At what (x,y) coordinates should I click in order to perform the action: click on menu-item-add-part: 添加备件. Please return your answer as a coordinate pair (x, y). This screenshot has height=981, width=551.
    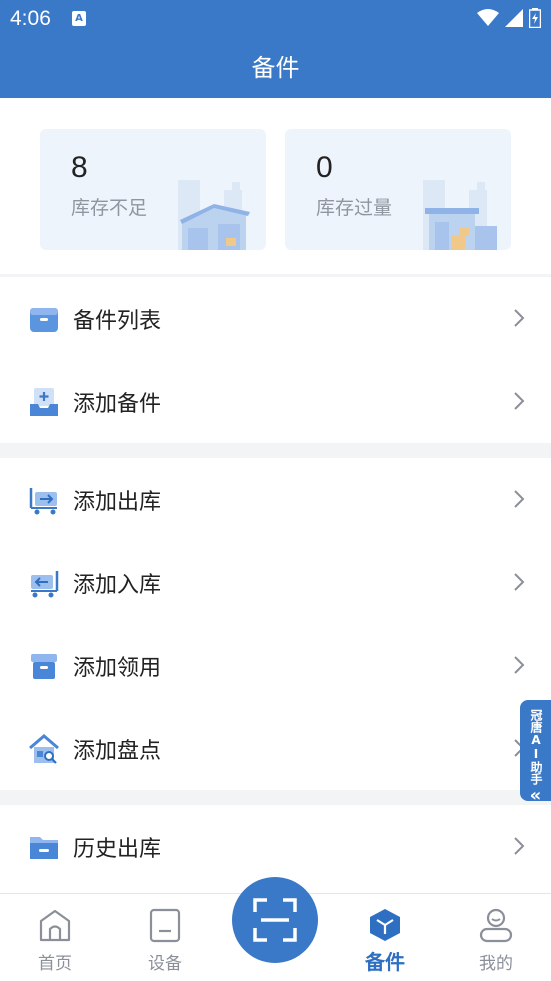
    Looking at the image, I should click on (275, 401).